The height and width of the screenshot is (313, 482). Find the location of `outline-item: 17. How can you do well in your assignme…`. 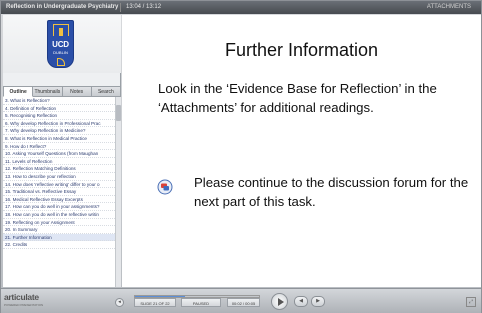

outline-item: 17. How can you do well in your assignme… is located at coordinates (59, 207).